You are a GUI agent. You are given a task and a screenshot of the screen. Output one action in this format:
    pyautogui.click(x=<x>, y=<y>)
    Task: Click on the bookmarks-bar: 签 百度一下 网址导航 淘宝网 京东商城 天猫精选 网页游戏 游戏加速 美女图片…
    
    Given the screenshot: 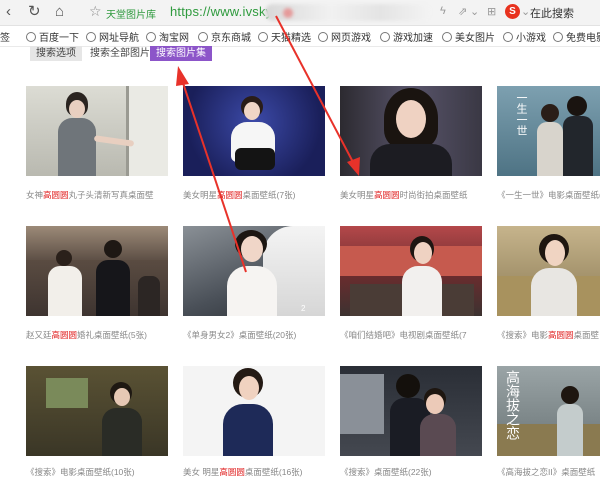 What is the action you would take?
    pyautogui.click(x=300, y=36)
    